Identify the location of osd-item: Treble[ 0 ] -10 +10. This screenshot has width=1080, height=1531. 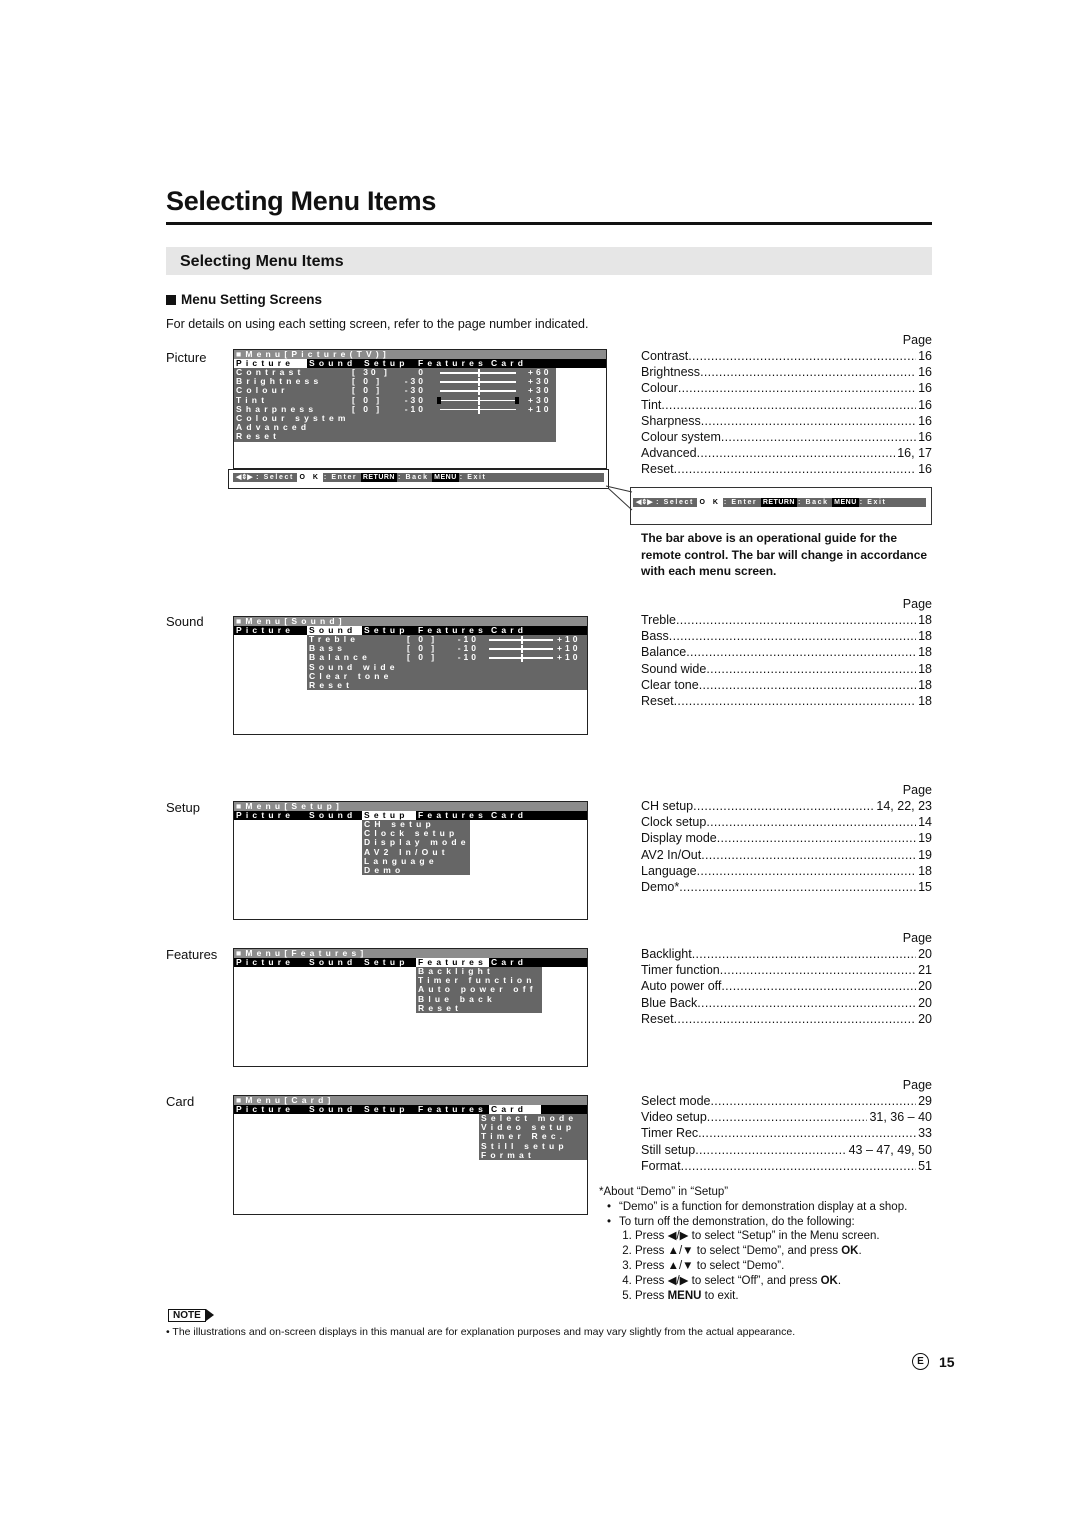
(447, 639).